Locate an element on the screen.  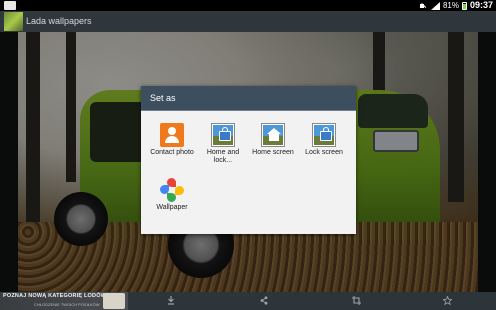
dialog-title: Set as is located at coordinates (163, 98).